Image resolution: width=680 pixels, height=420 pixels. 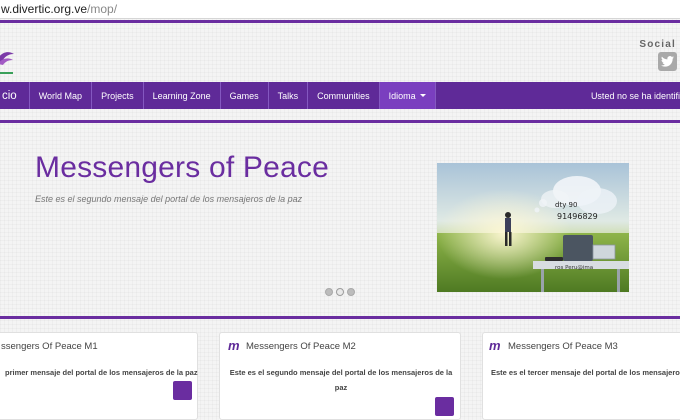 What do you see at coordinates (563, 346) in the screenshot?
I see `card-title: Messengers Of Peace M3` at bounding box center [563, 346].